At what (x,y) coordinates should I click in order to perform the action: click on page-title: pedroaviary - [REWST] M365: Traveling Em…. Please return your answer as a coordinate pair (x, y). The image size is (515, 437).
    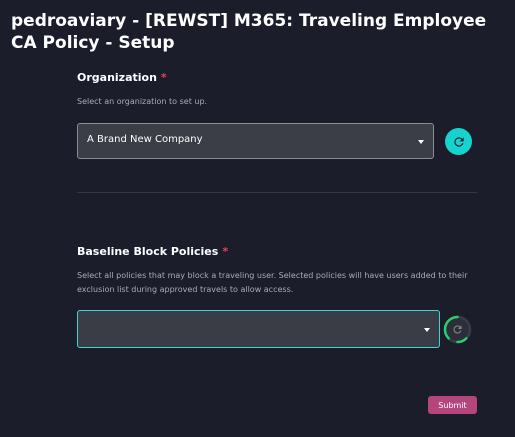
    Looking at the image, I should click on (249, 32).